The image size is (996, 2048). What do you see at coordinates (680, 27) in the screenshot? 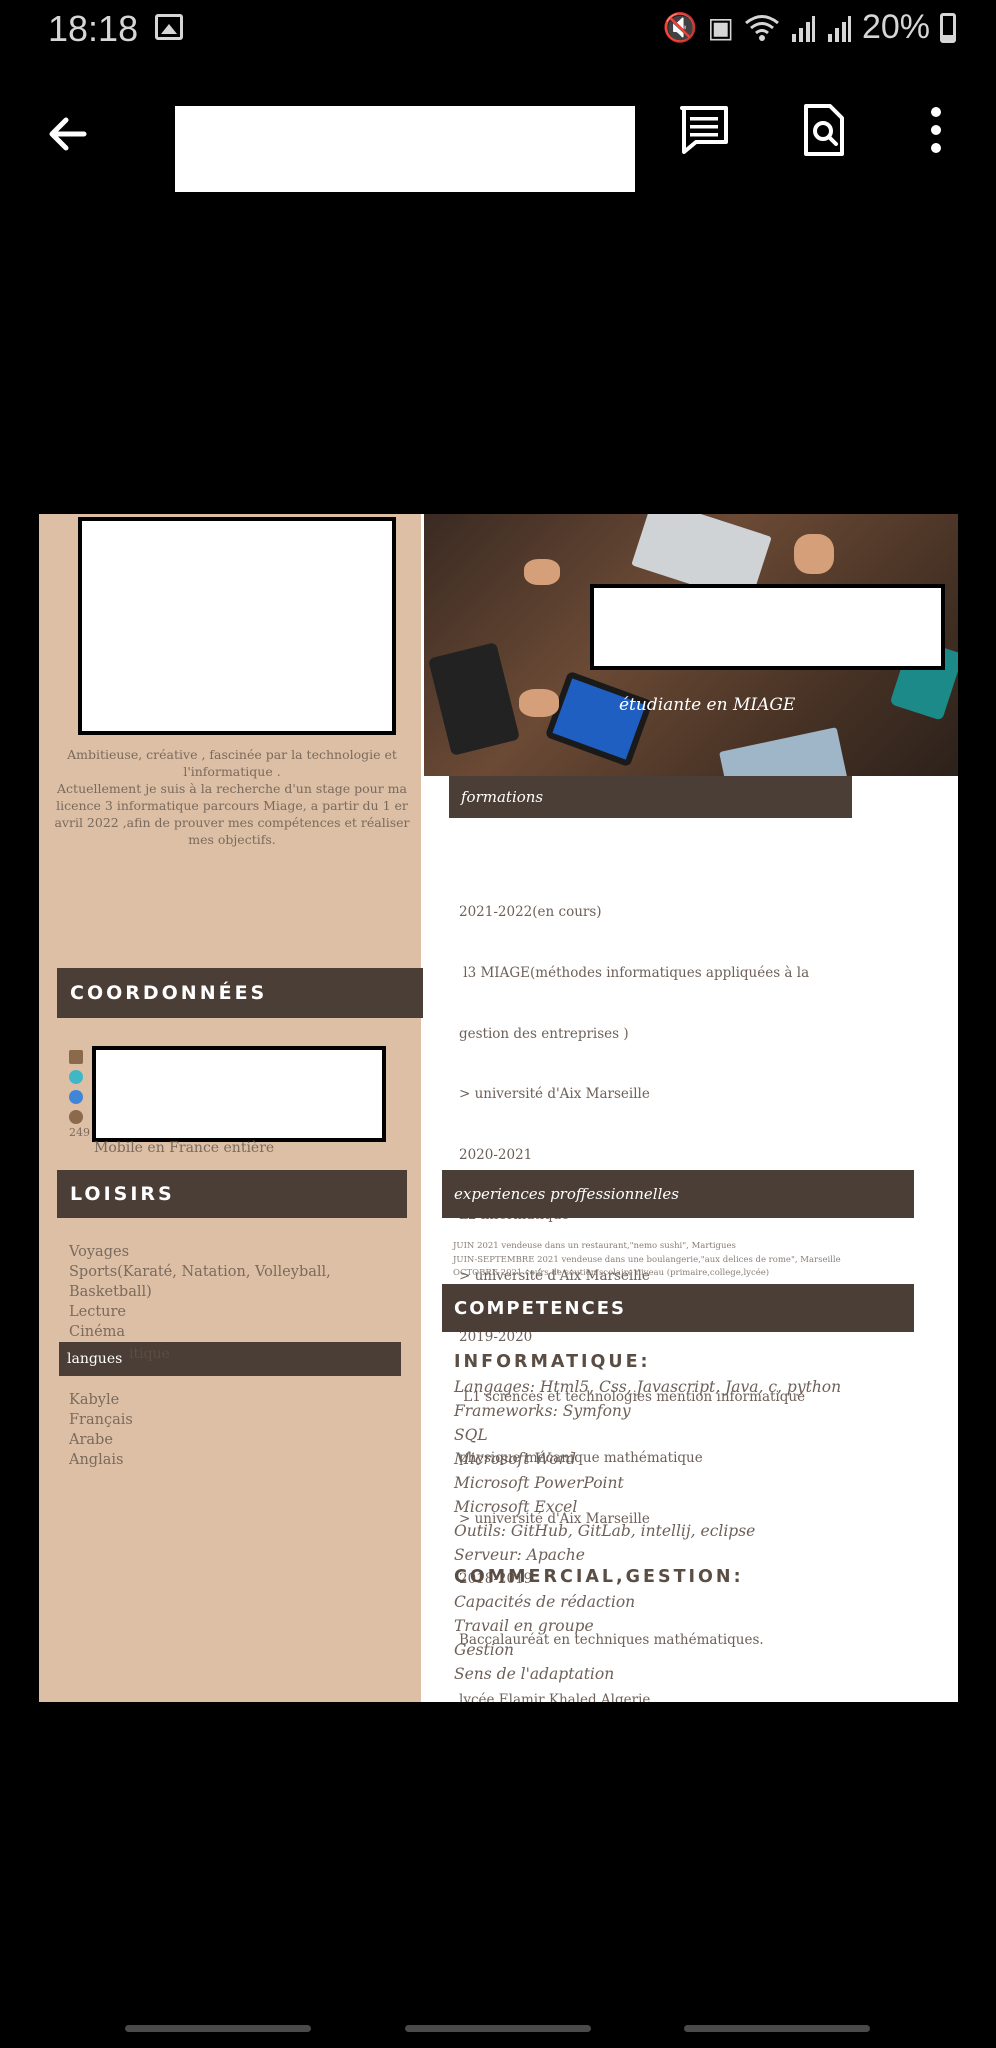
I see `mute-icon: 🔇` at bounding box center [680, 27].